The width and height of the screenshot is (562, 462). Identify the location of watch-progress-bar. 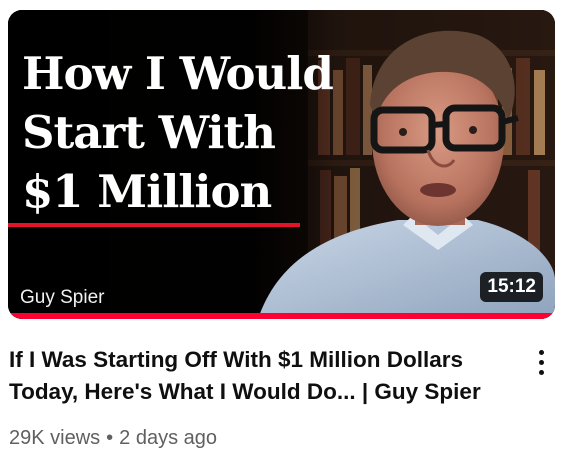
(281, 316).